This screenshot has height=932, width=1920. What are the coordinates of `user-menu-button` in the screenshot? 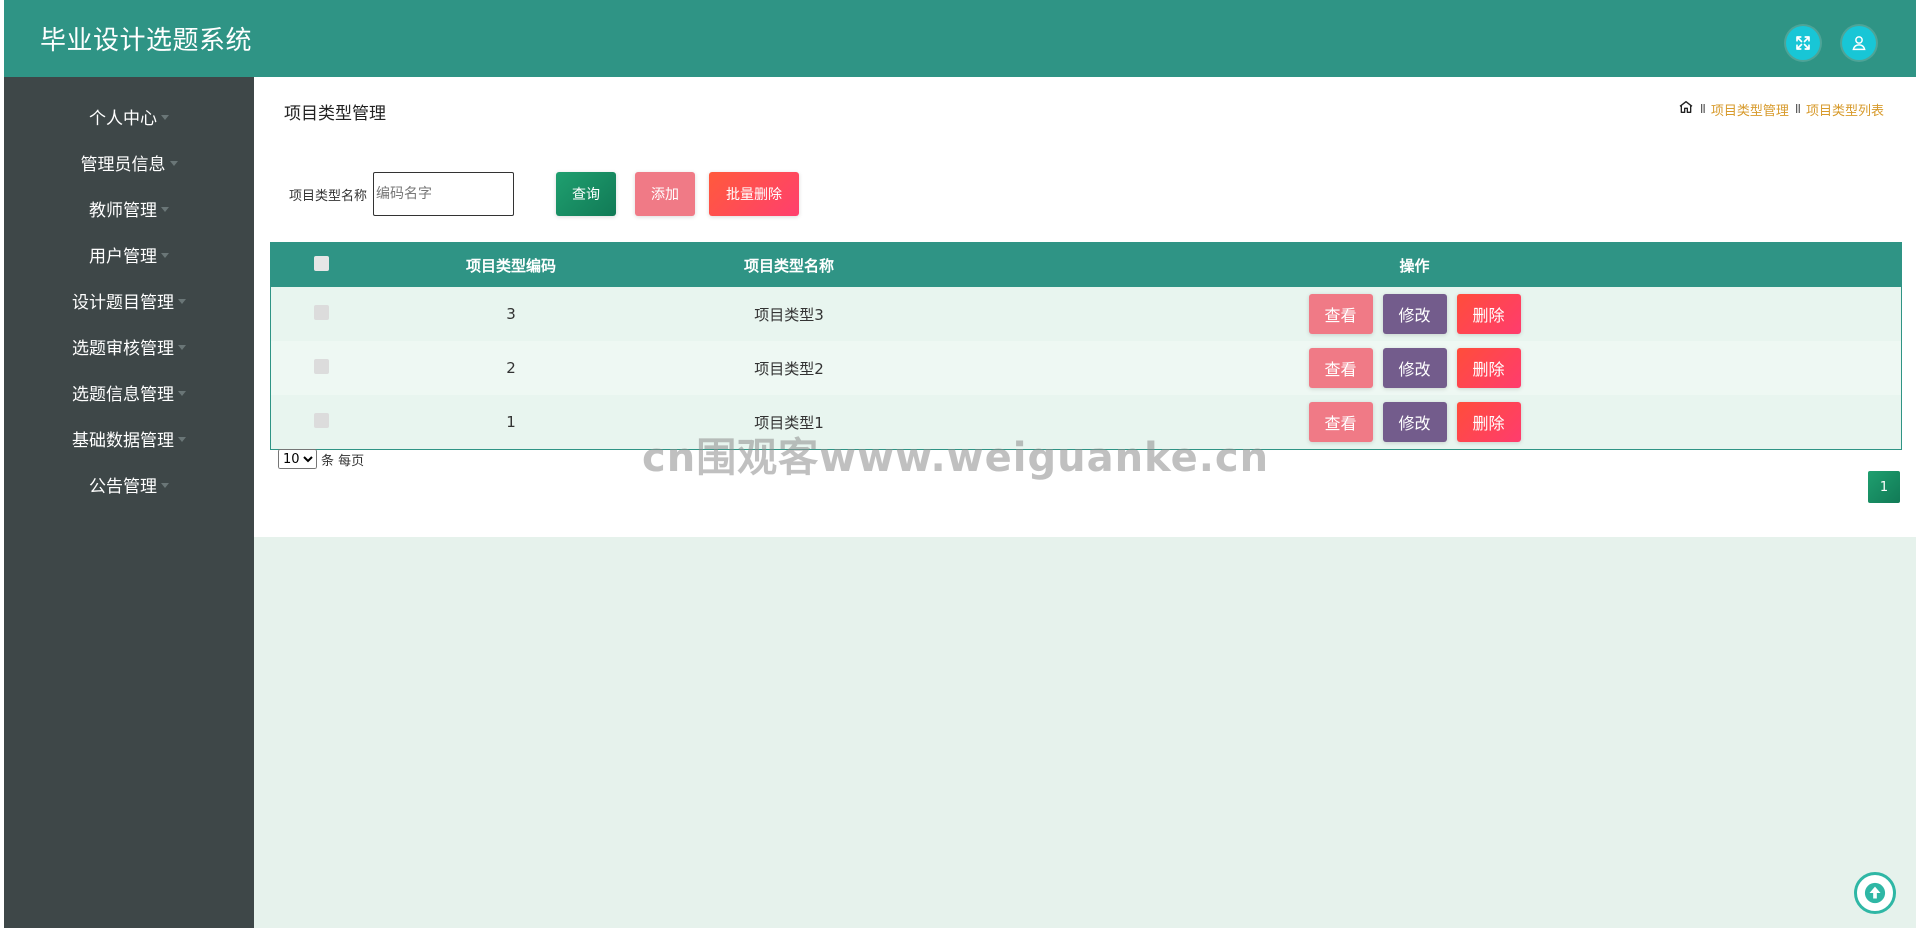 It's located at (1859, 43).